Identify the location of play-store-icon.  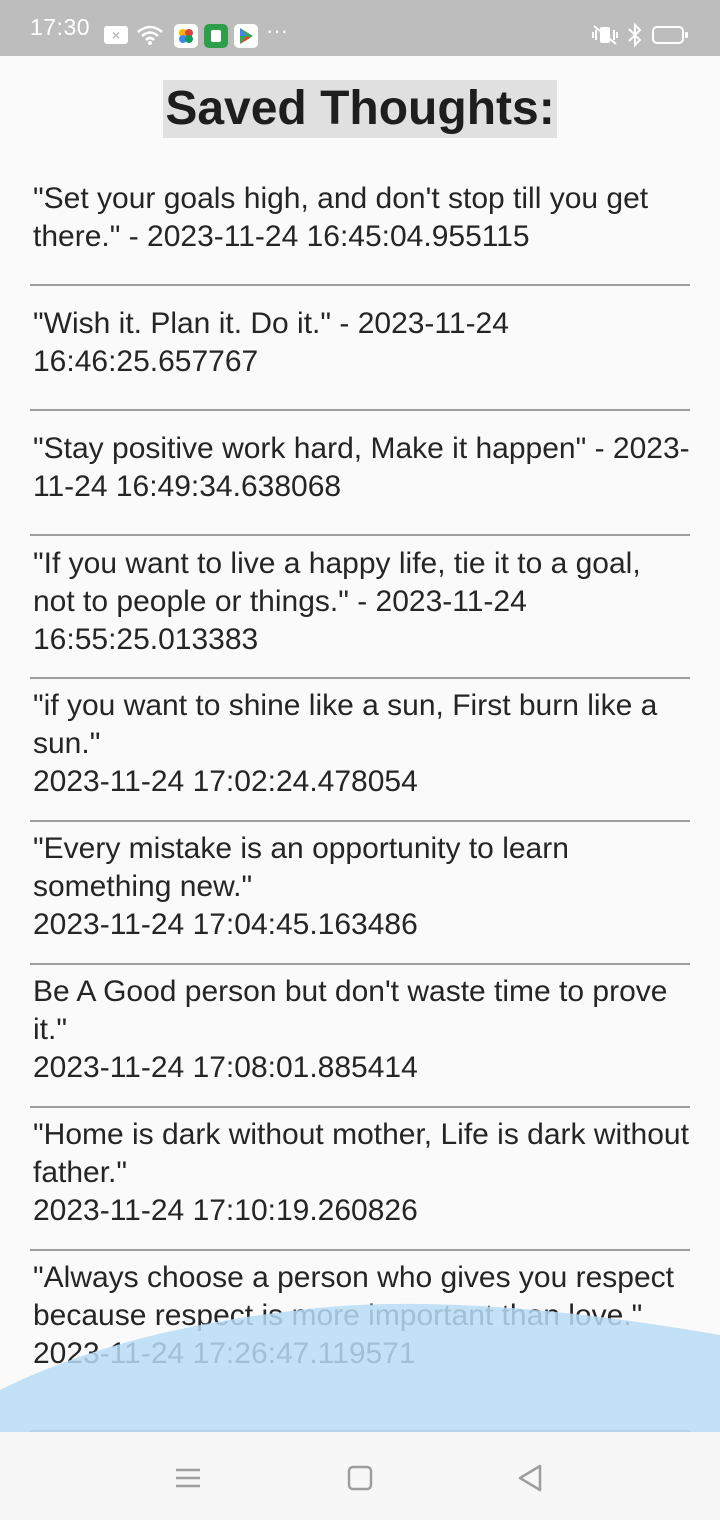
(246, 36).